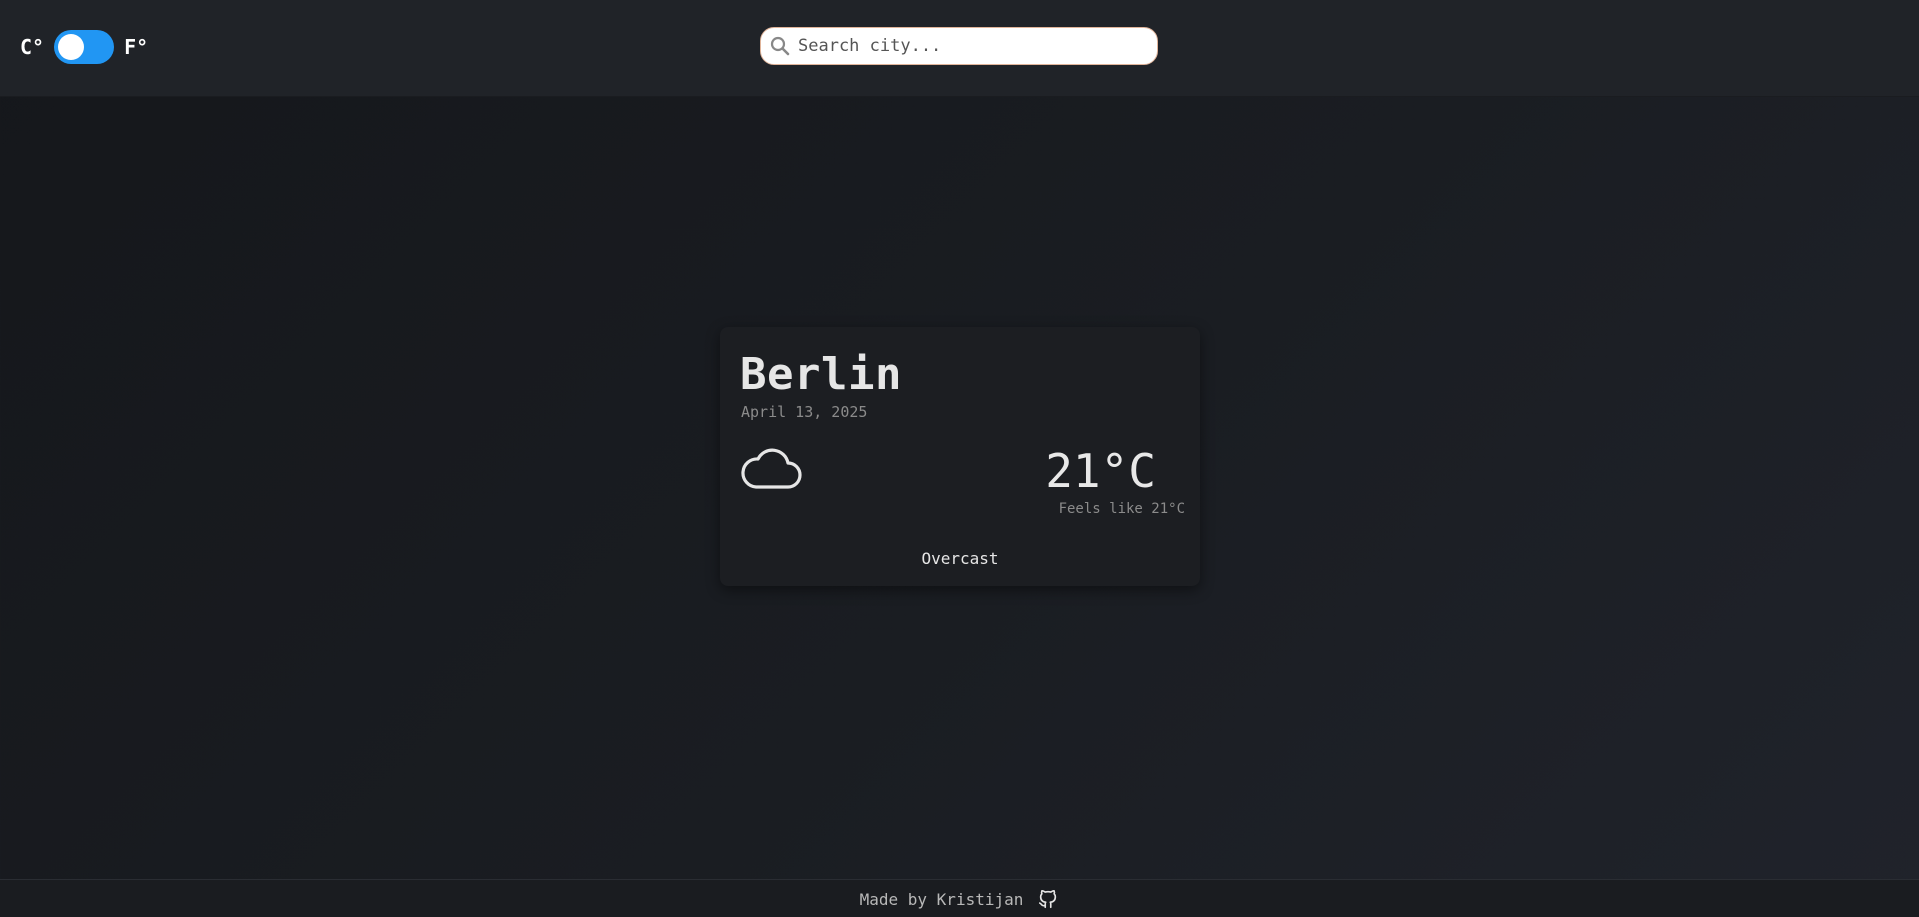 The image size is (1919, 917). What do you see at coordinates (941, 899) in the screenshot?
I see `footer-credit: Made by Kristijan` at bounding box center [941, 899].